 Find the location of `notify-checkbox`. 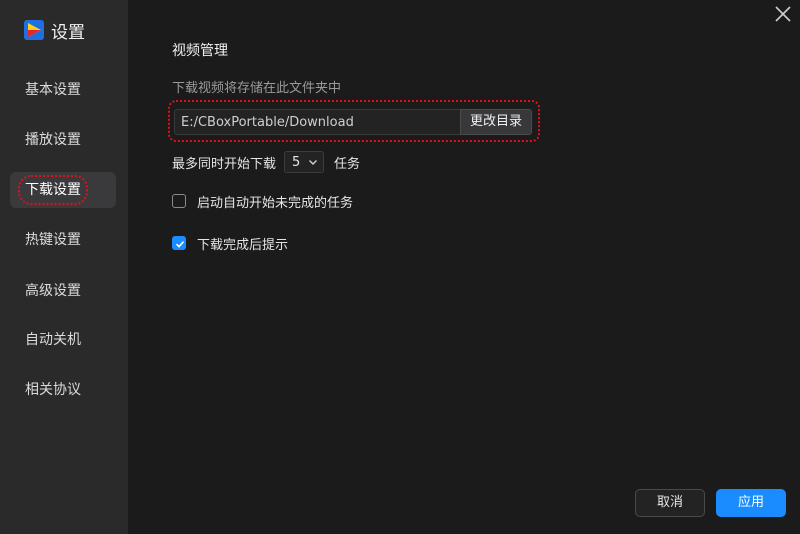

notify-checkbox is located at coordinates (179, 243).